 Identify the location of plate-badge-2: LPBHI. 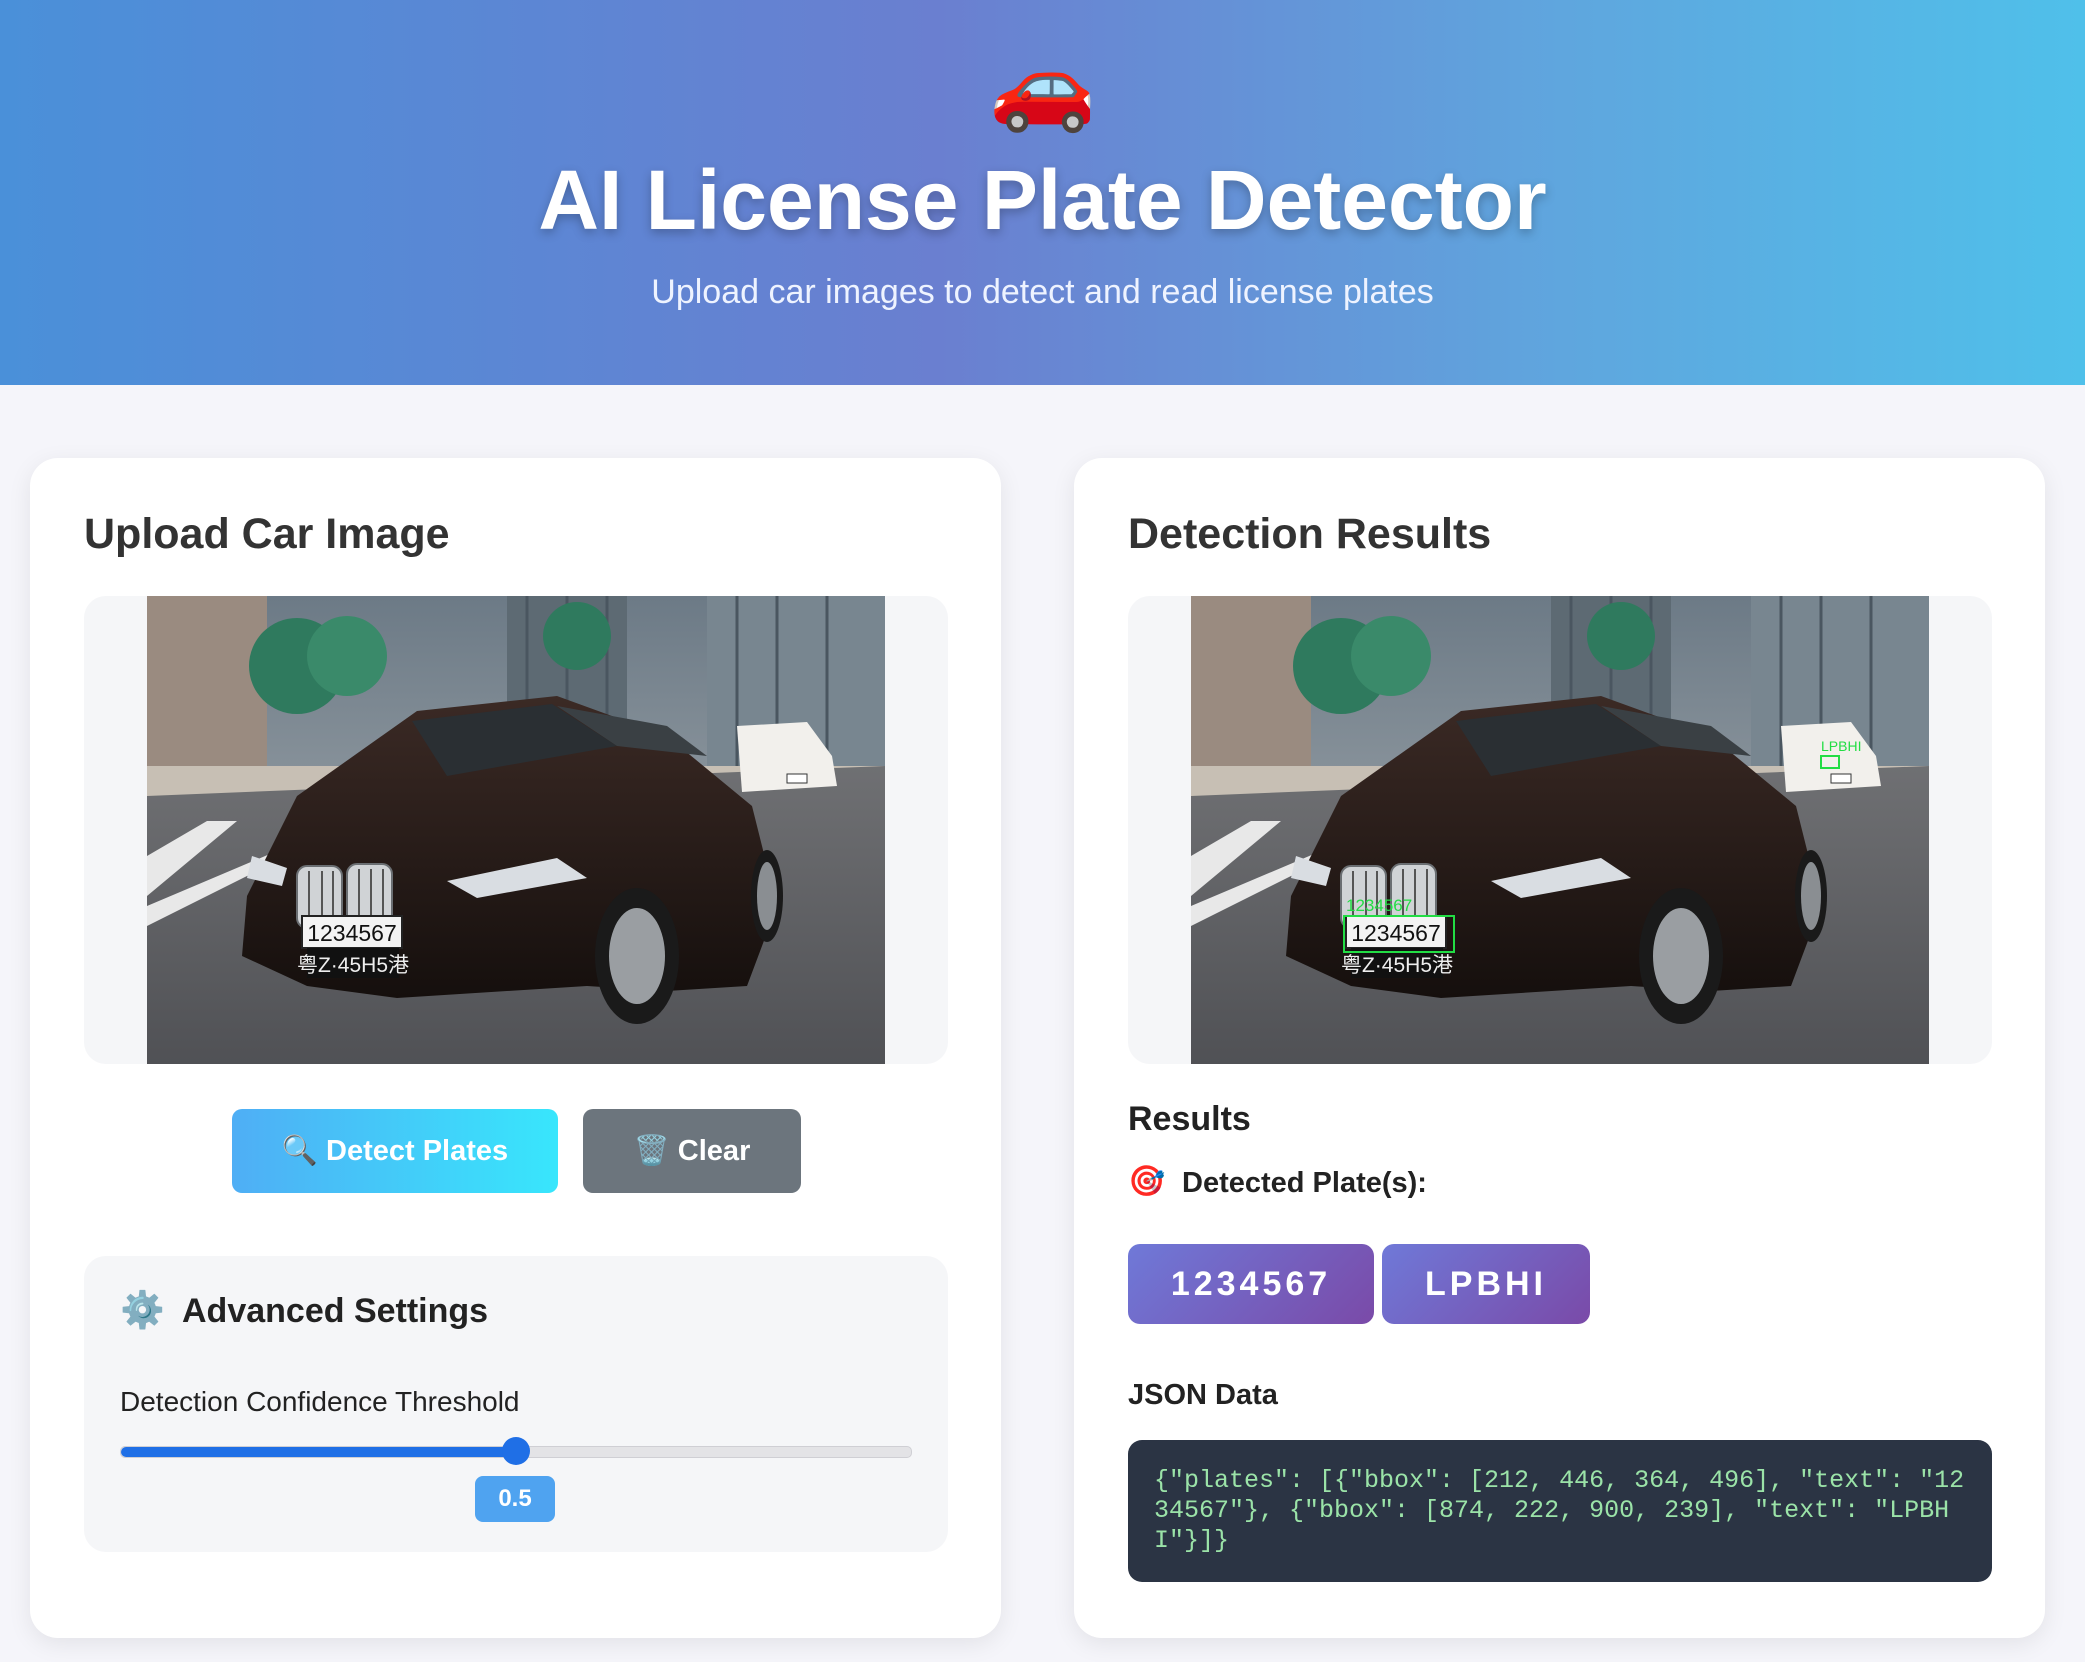
(1486, 1284).